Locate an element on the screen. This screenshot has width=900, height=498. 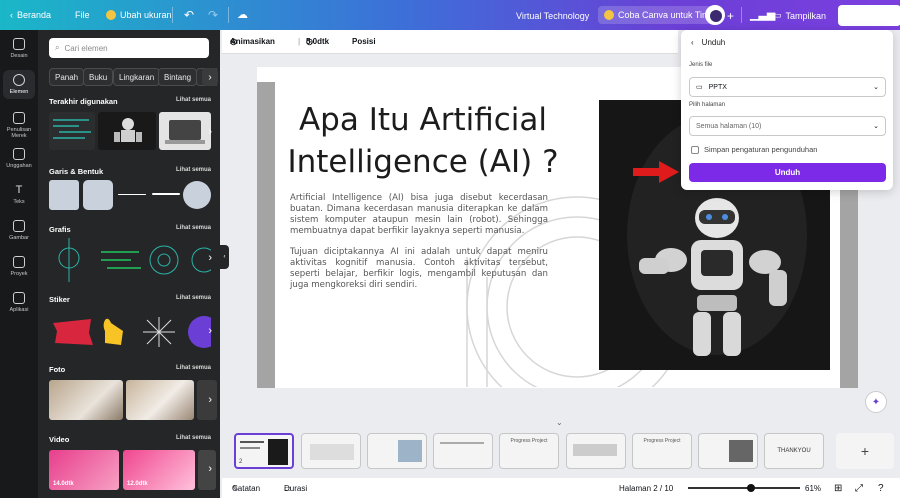
rail-item-uploads: Unggahan is located at coordinates (19, 158).